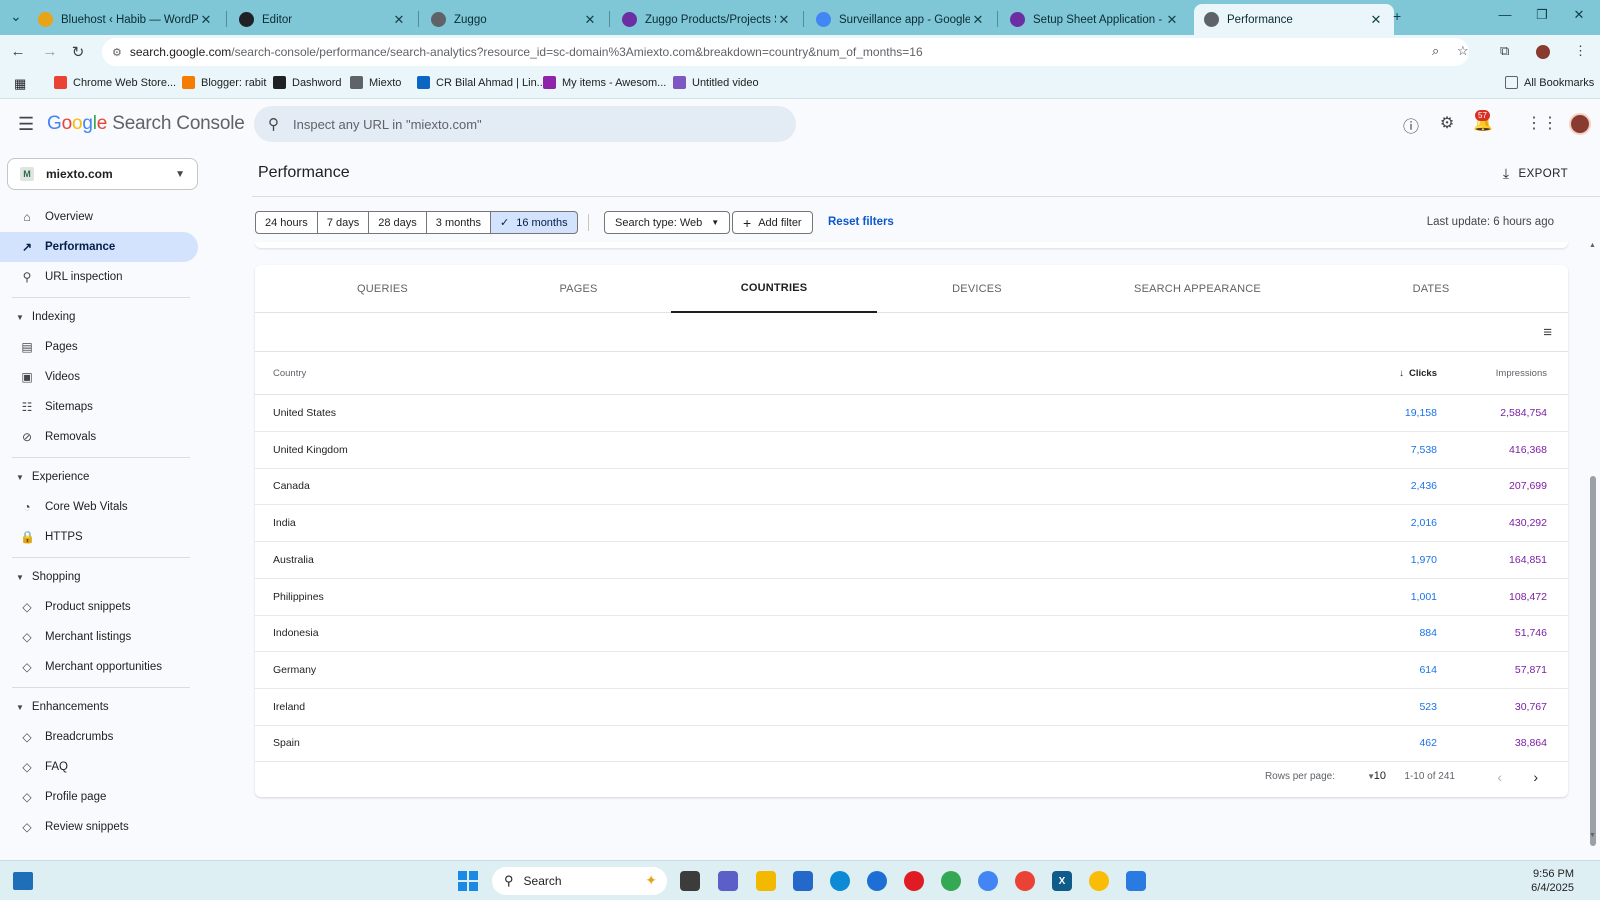 The image size is (1600, 900). What do you see at coordinates (911, 634) in the screenshot?
I see `table-row: Indonesia 884 51,746` at bounding box center [911, 634].